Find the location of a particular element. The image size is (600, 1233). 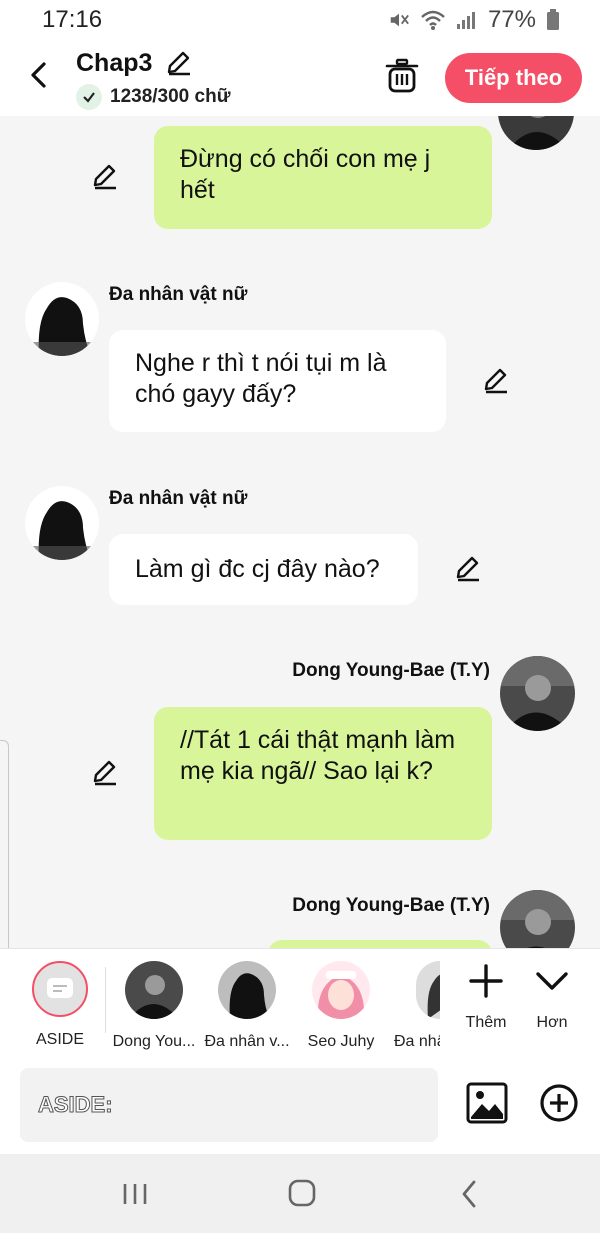

character-label: ASIDE is located at coordinates (59, 1039).